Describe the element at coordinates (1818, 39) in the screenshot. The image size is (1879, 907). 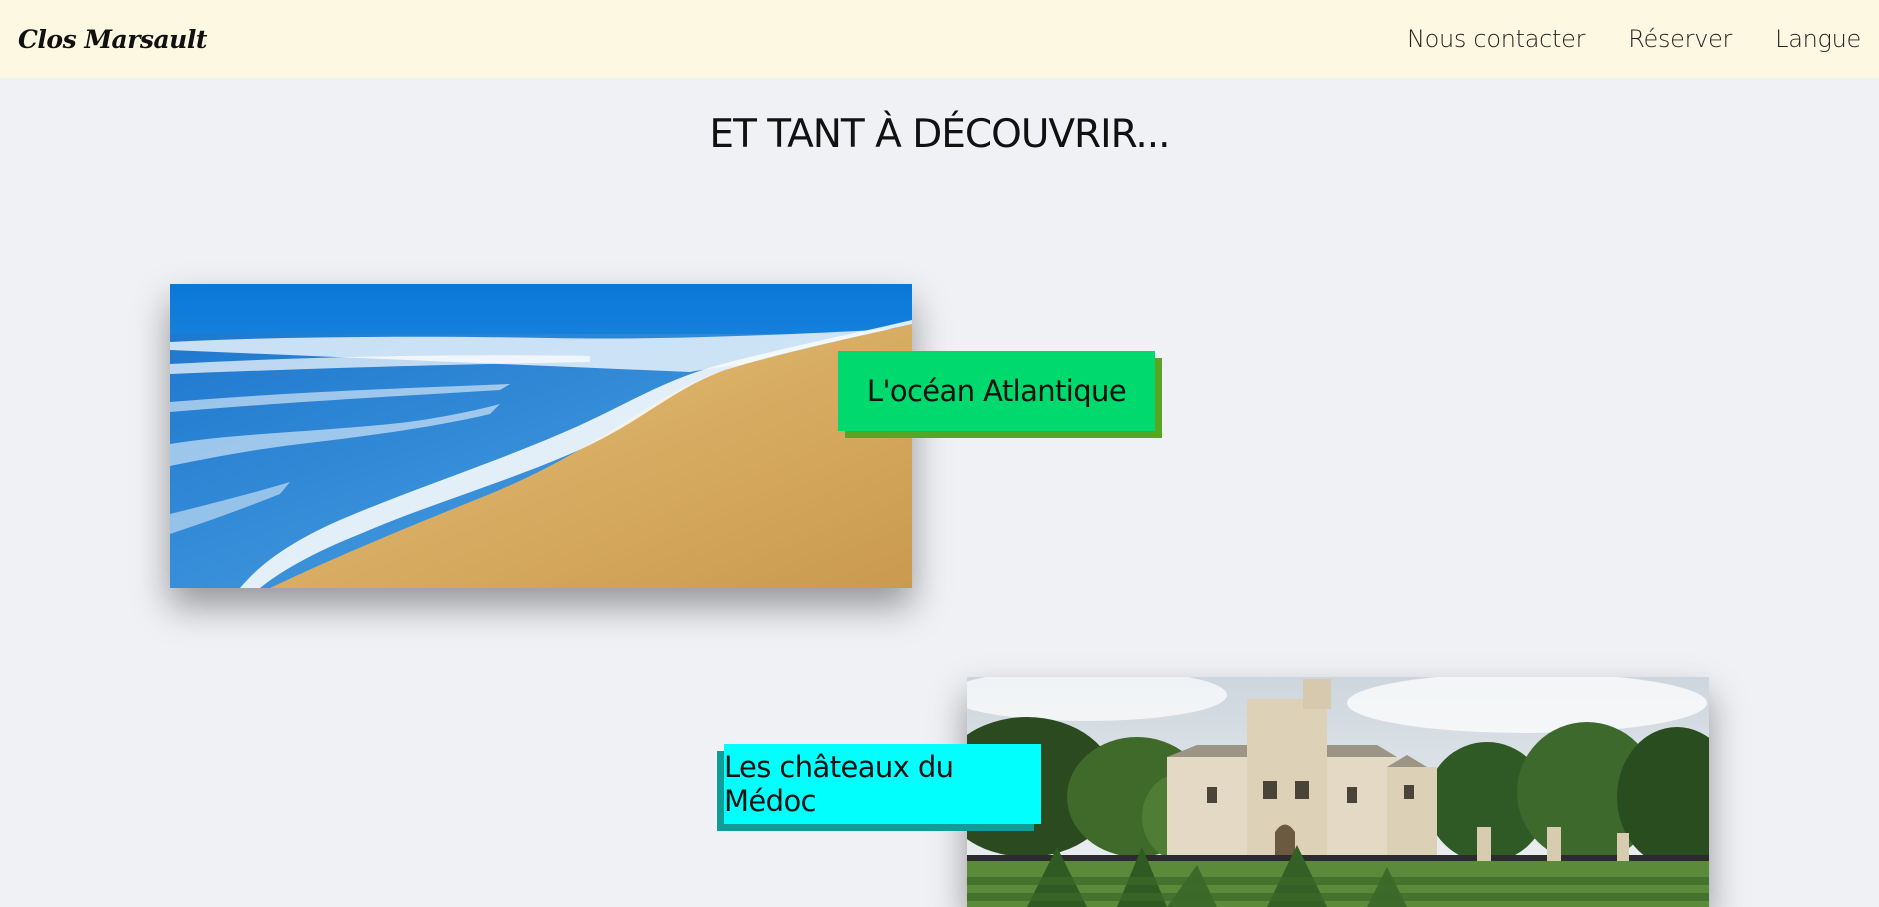
I see `nav-language-link: Langue` at that location.